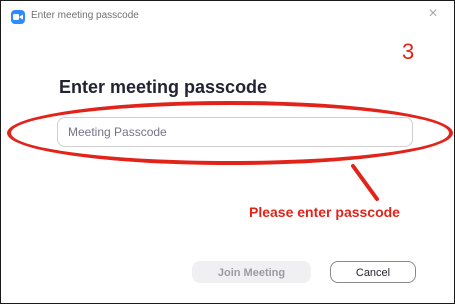 Image resolution: width=455 pixels, height=304 pixels. What do you see at coordinates (373, 272) in the screenshot?
I see `cancel-button: Cancel` at bounding box center [373, 272].